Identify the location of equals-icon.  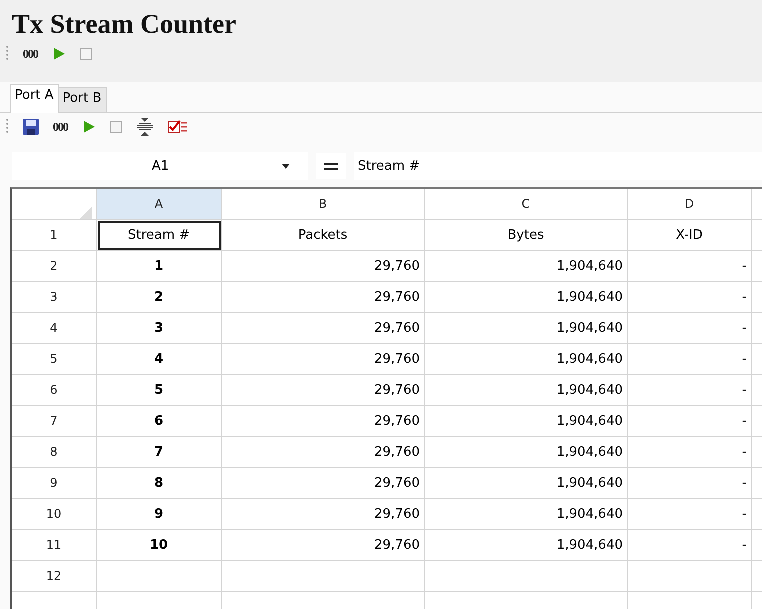
(331, 166).